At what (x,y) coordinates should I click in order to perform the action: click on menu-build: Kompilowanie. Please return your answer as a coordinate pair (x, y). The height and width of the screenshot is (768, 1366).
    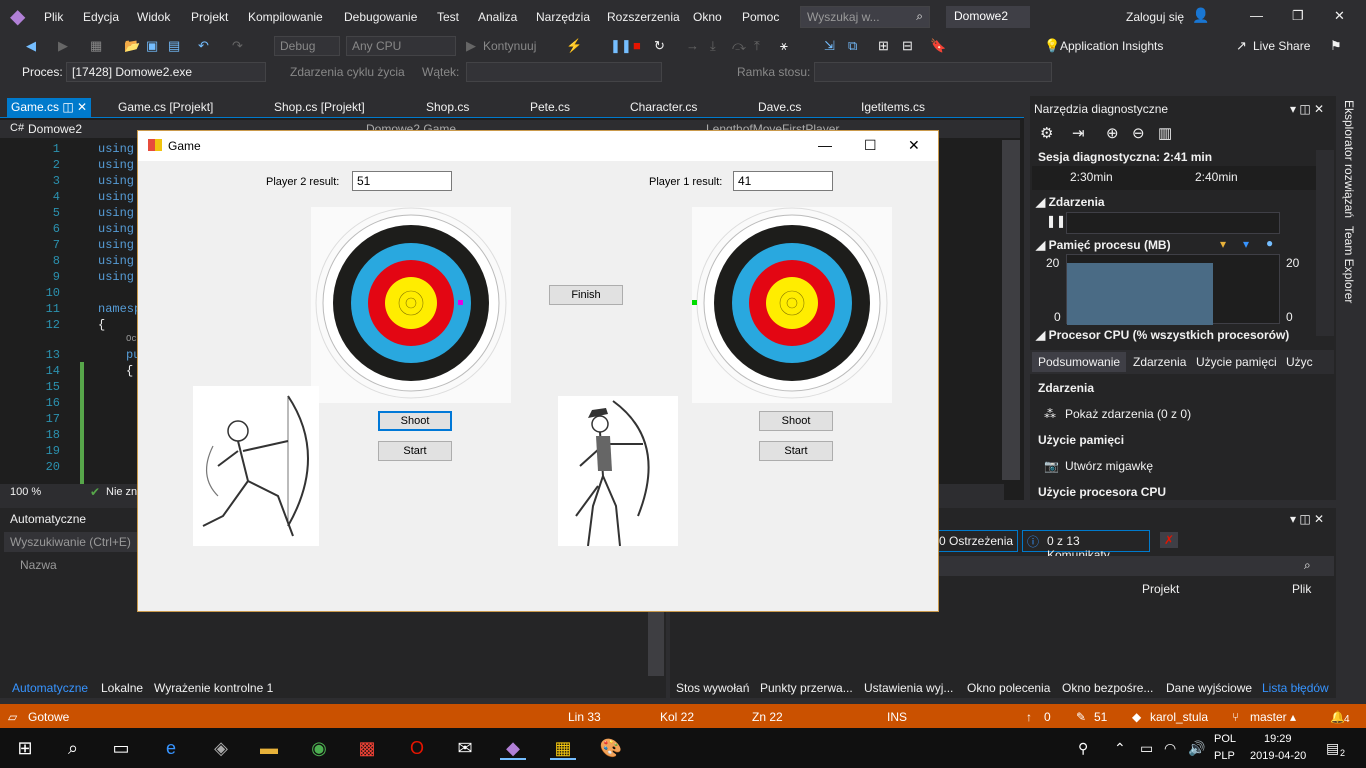
    Looking at the image, I should click on (285, 17).